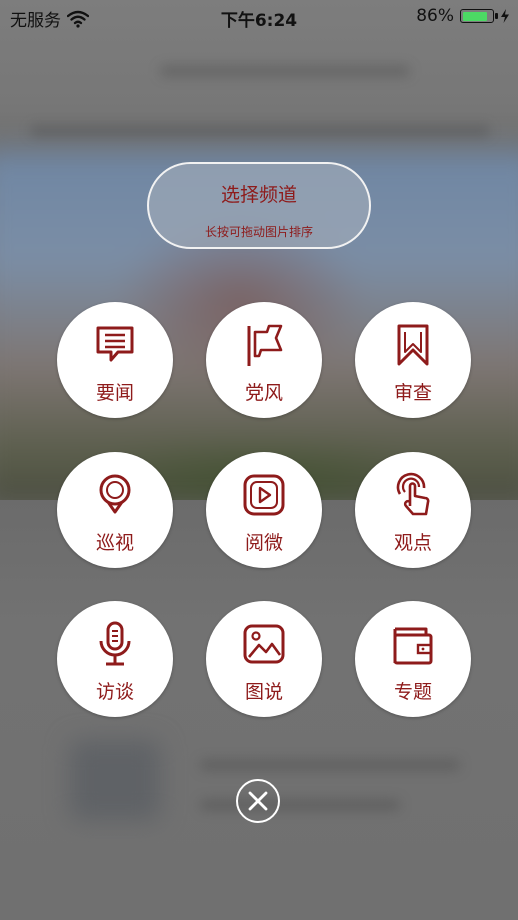  I want to click on channel-interview: 访谈, so click(115, 659).